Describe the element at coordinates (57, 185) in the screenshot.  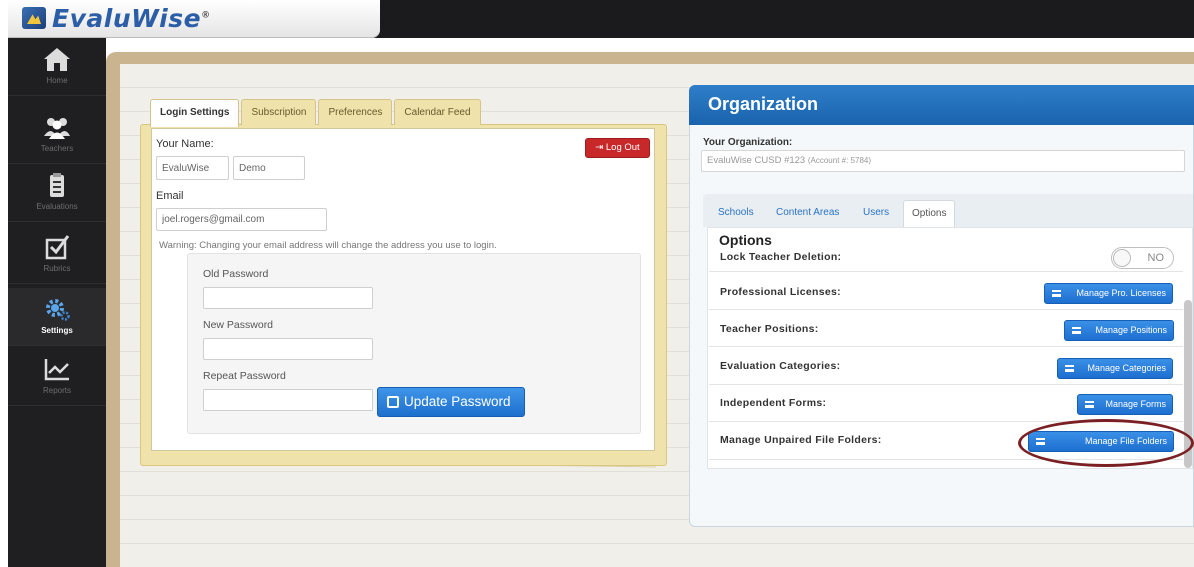
I see `clipboard-icon` at that location.